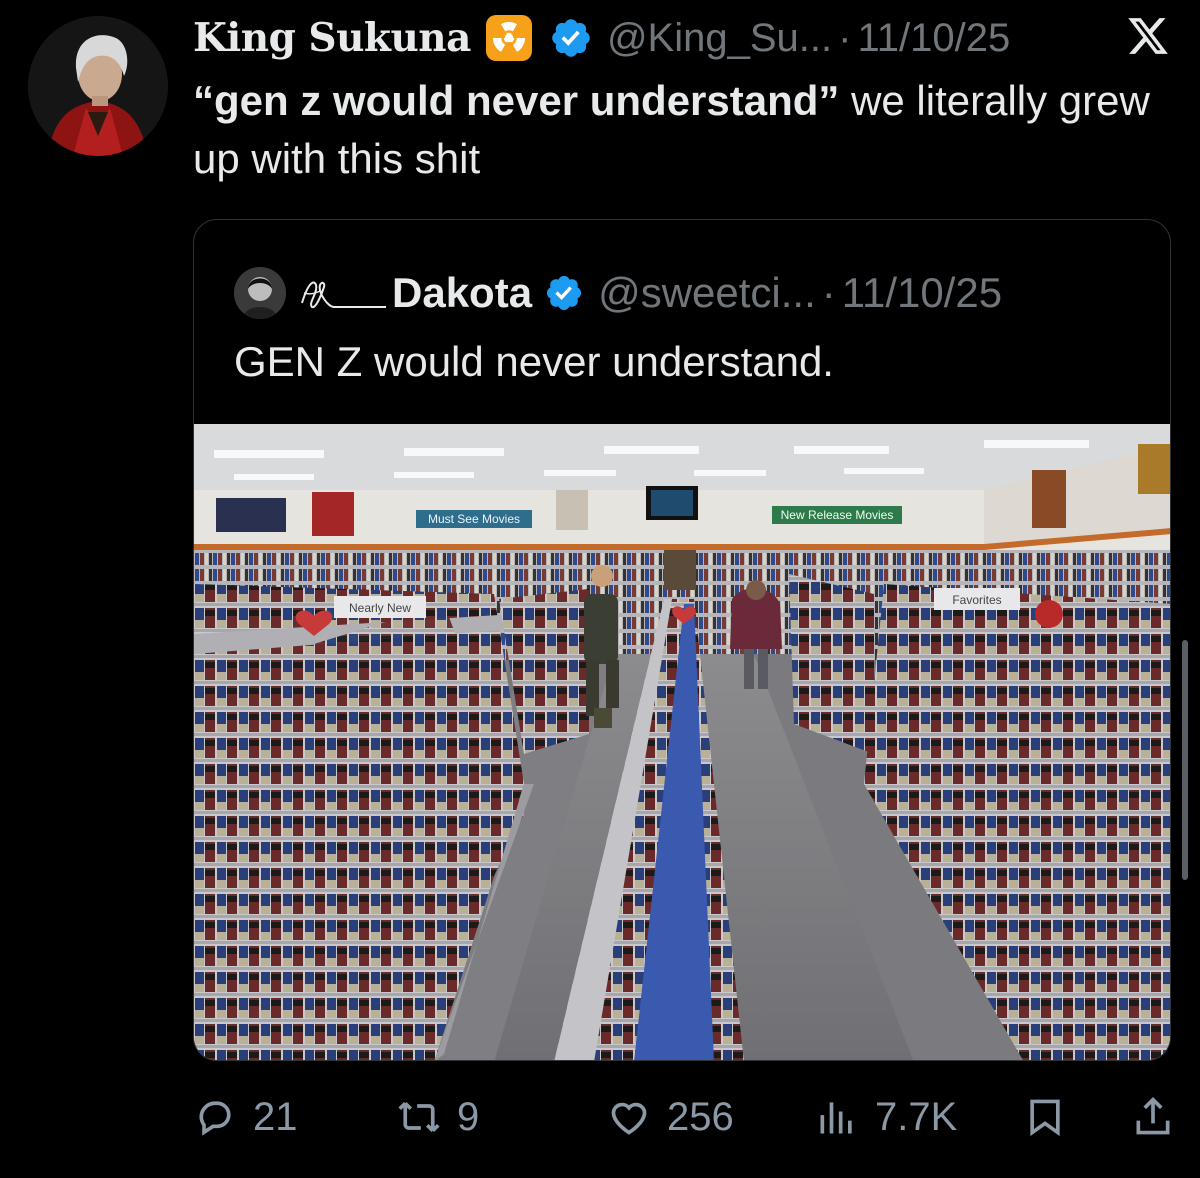  I want to click on sign-new-release: New Release Movies, so click(837, 515).